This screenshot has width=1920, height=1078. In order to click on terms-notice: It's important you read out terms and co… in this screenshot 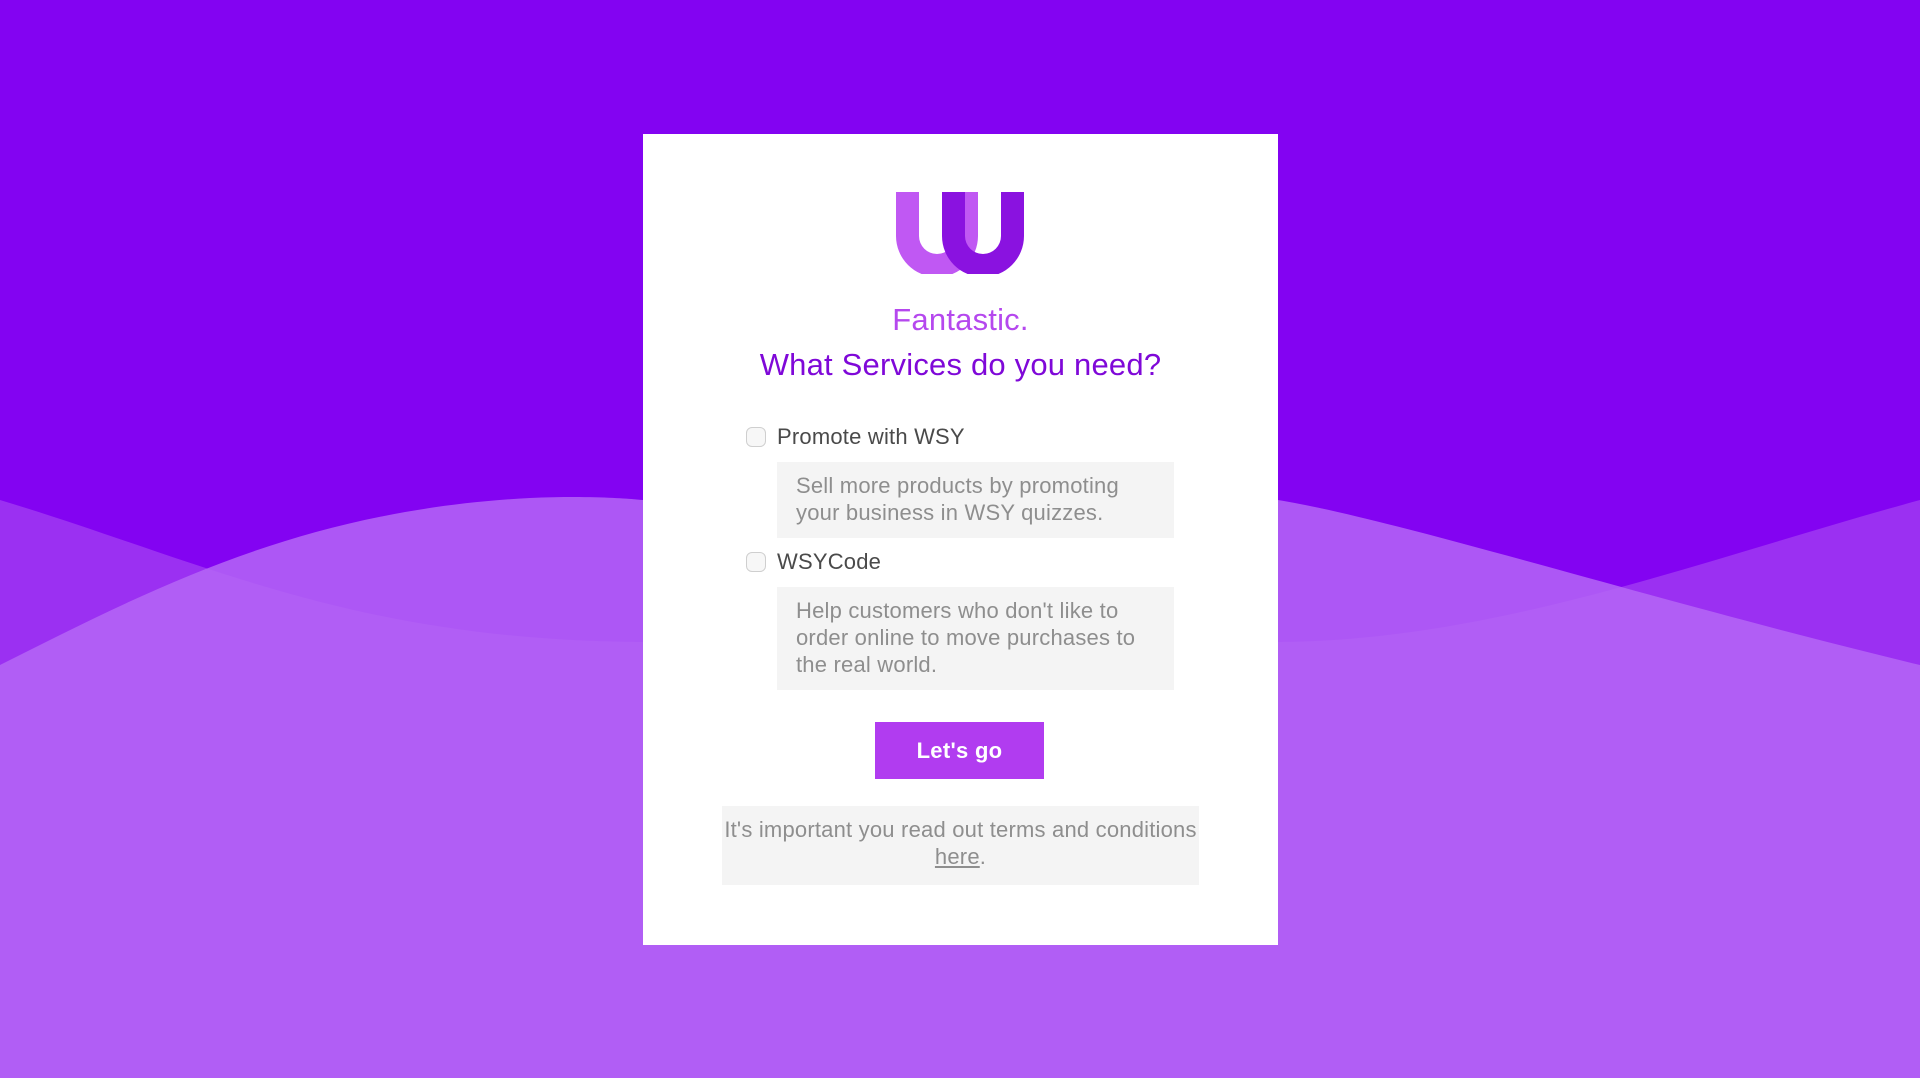, I will do `click(960, 845)`.